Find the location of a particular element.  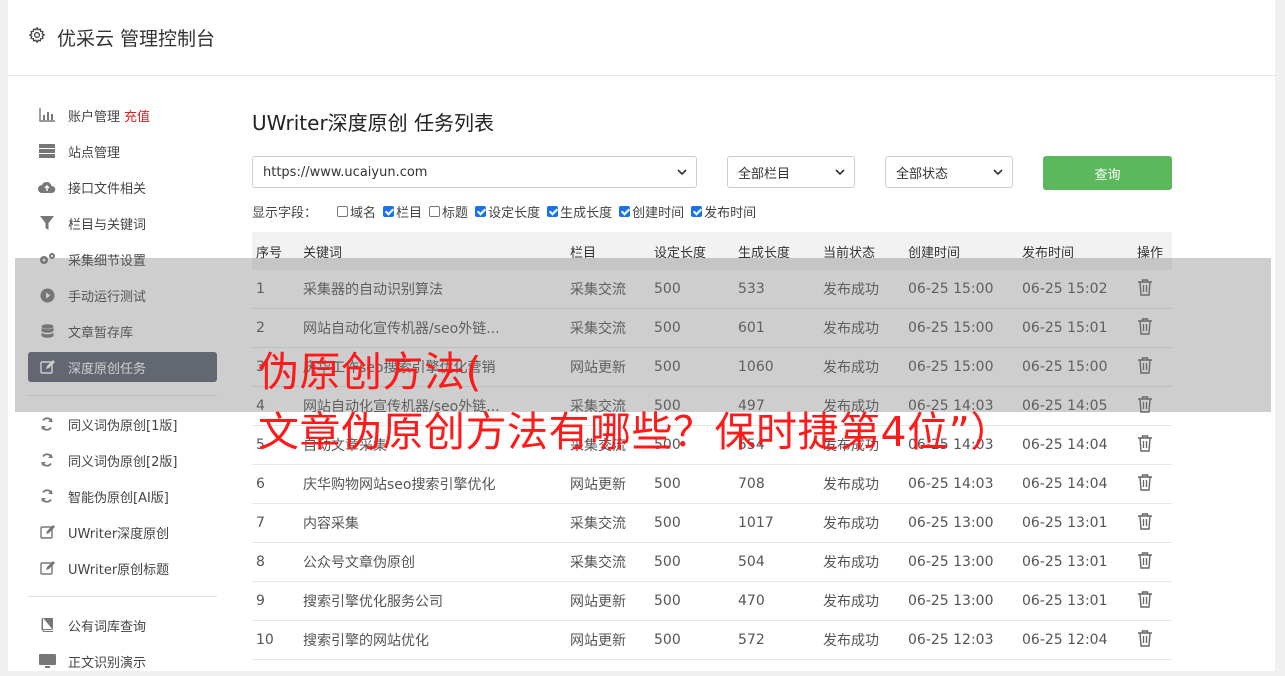

sidebar-item-uwriter-title: UWriter原创标题 is located at coordinates (122, 568).